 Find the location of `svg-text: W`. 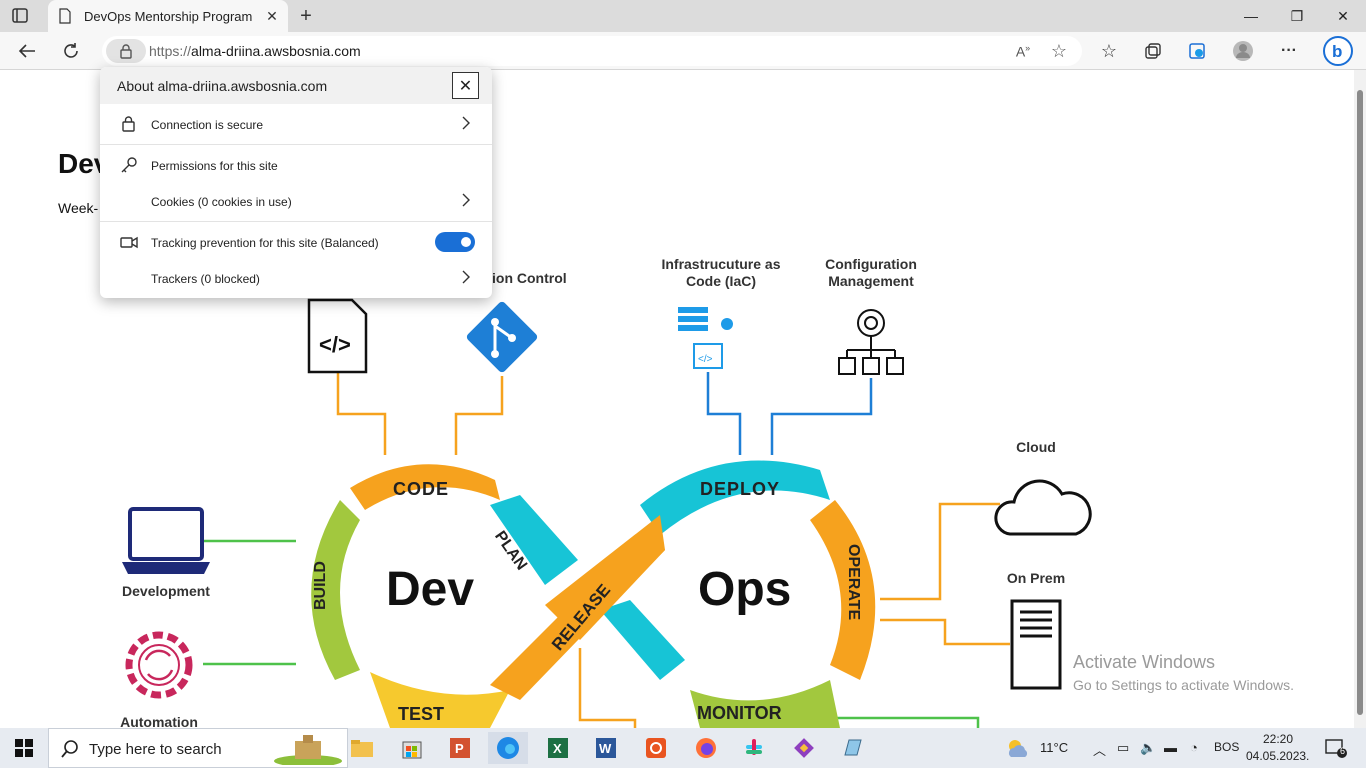

svg-text: W is located at coordinates (605, 748).